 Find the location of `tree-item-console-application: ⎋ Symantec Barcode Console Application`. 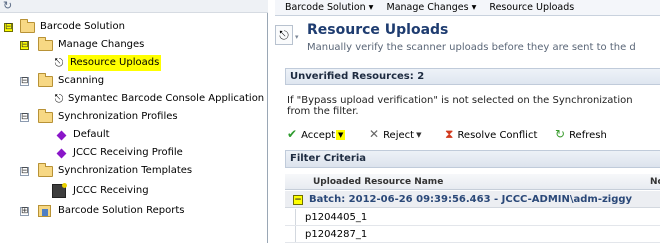

tree-item-console-application: ⎋ Symantec Barcode Console Application is located at coordinates (134, 99).